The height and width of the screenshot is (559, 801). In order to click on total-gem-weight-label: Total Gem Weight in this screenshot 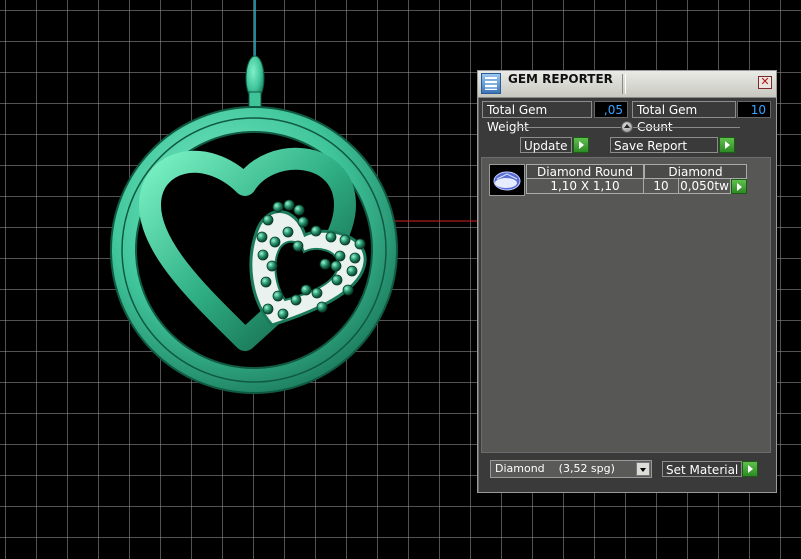, I will do `click(537, 117)`.